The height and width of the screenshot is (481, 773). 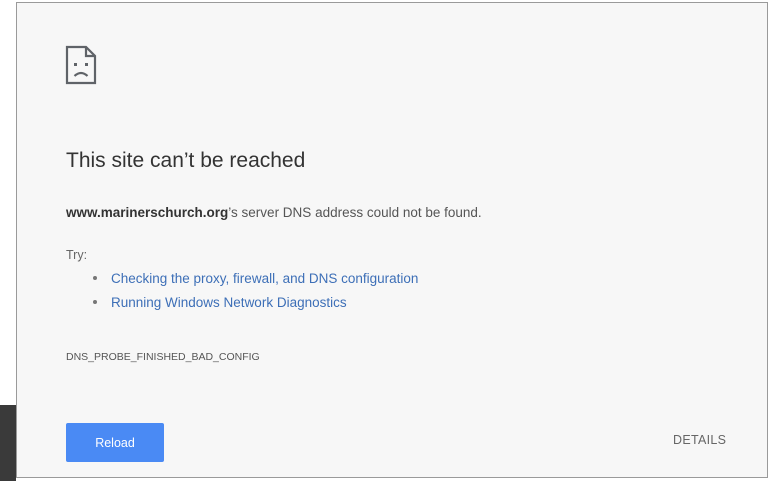 What do you see at coordinates (229, 302) in the screenshot?
I see `network-diagnostics-link: Running Windows Network Diagnostics` at bounding box center [229, 302].